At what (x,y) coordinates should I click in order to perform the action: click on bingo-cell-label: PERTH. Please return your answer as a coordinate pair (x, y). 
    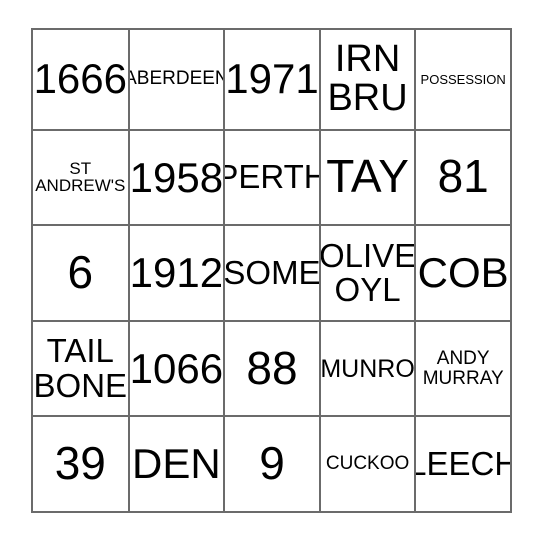
    Looking at the image, I should click on (272, 177).